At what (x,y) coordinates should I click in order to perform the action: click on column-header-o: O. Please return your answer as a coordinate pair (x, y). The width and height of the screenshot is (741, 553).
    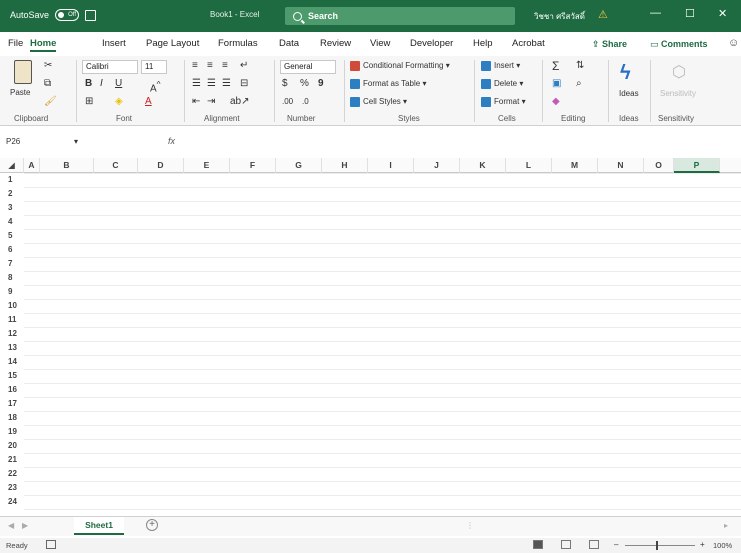
    Looking at the image, I should click on (659, 165).